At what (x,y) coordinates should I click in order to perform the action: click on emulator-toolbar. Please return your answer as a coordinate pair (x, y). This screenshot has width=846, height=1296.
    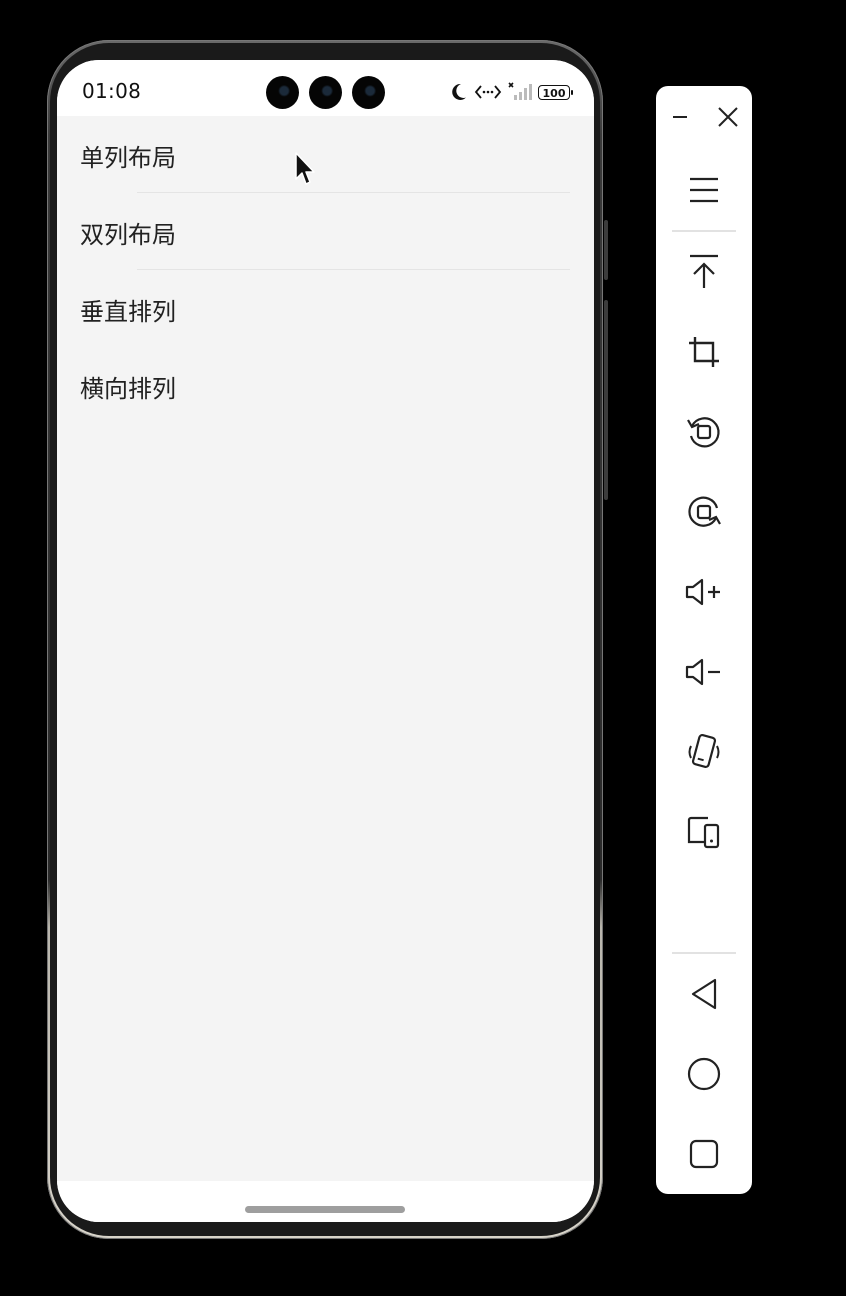
    Looking at the image, I should click on (704, 640).